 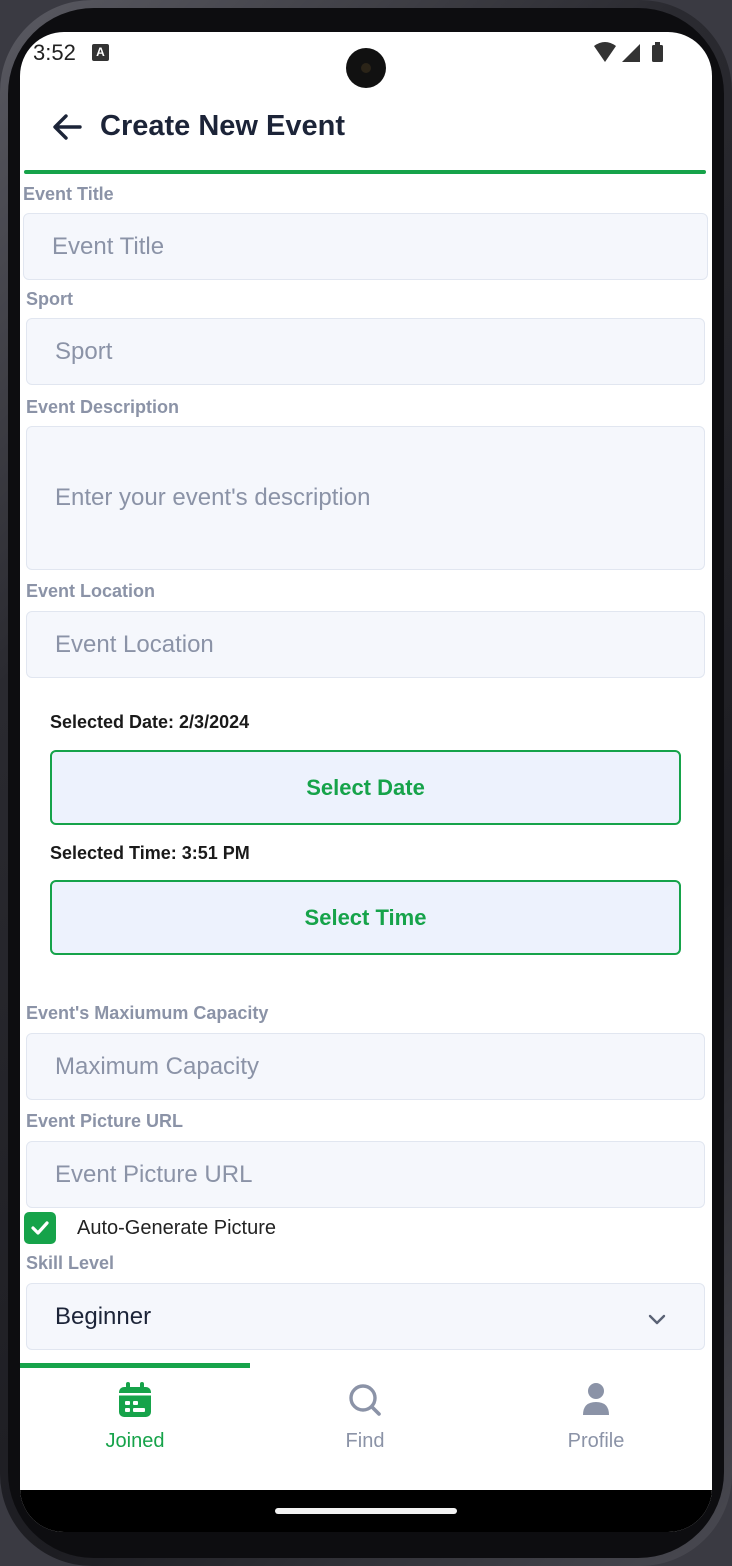 I want to click on chevron-down-icon, so click(x=657, y=1319).